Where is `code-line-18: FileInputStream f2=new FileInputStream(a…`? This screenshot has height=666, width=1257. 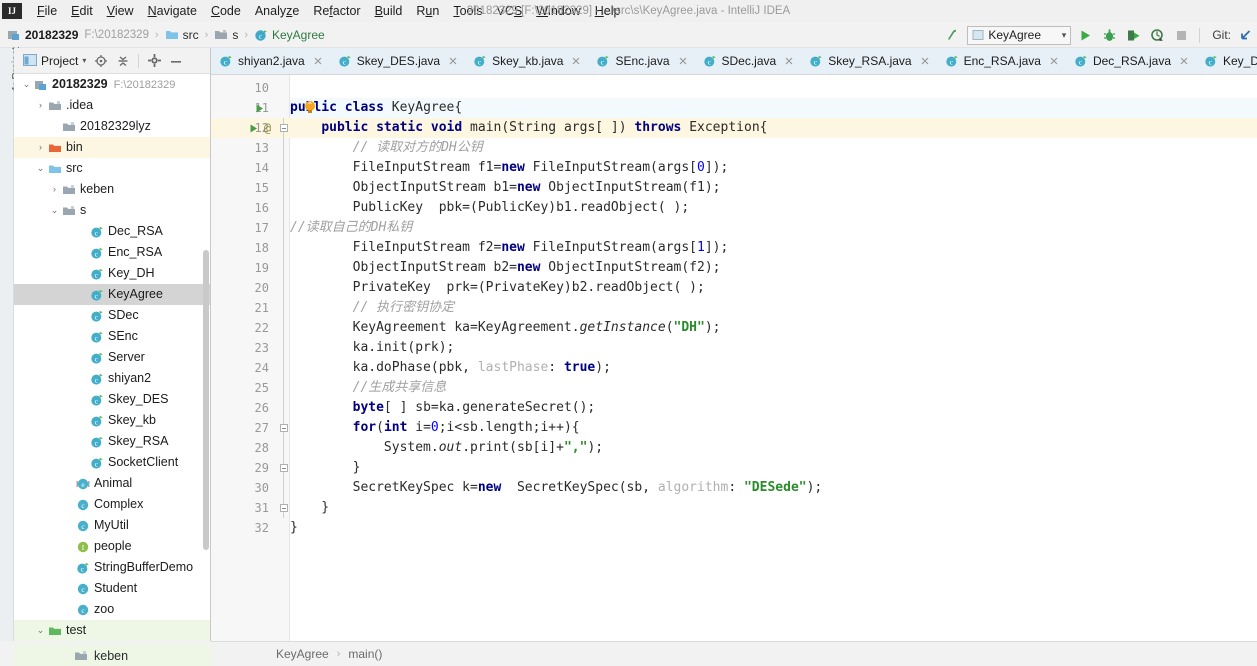 code-line-18: FileInputStream f2=new FileInputStream(a… is located at coordinates (509, 248).